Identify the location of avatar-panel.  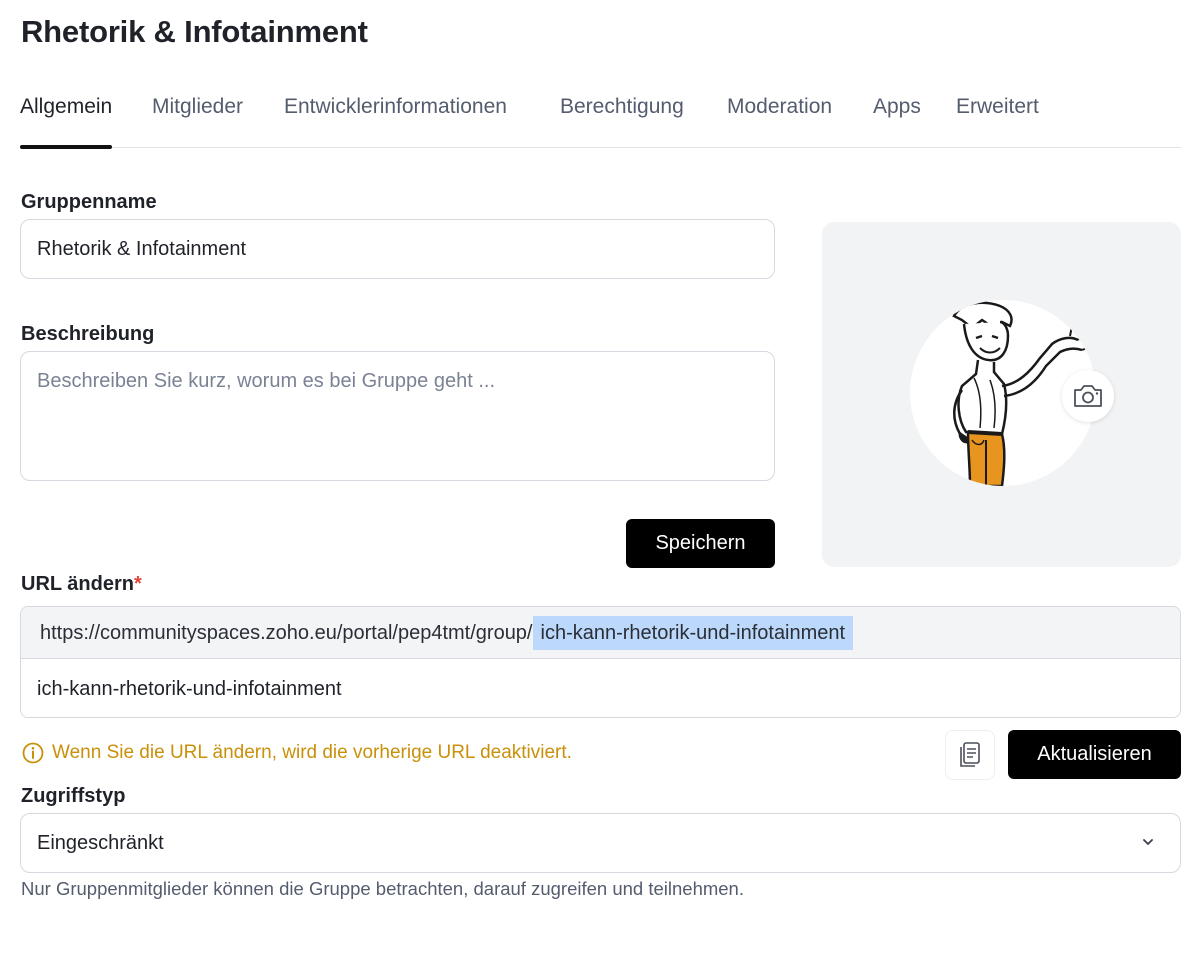
(1001, 394).